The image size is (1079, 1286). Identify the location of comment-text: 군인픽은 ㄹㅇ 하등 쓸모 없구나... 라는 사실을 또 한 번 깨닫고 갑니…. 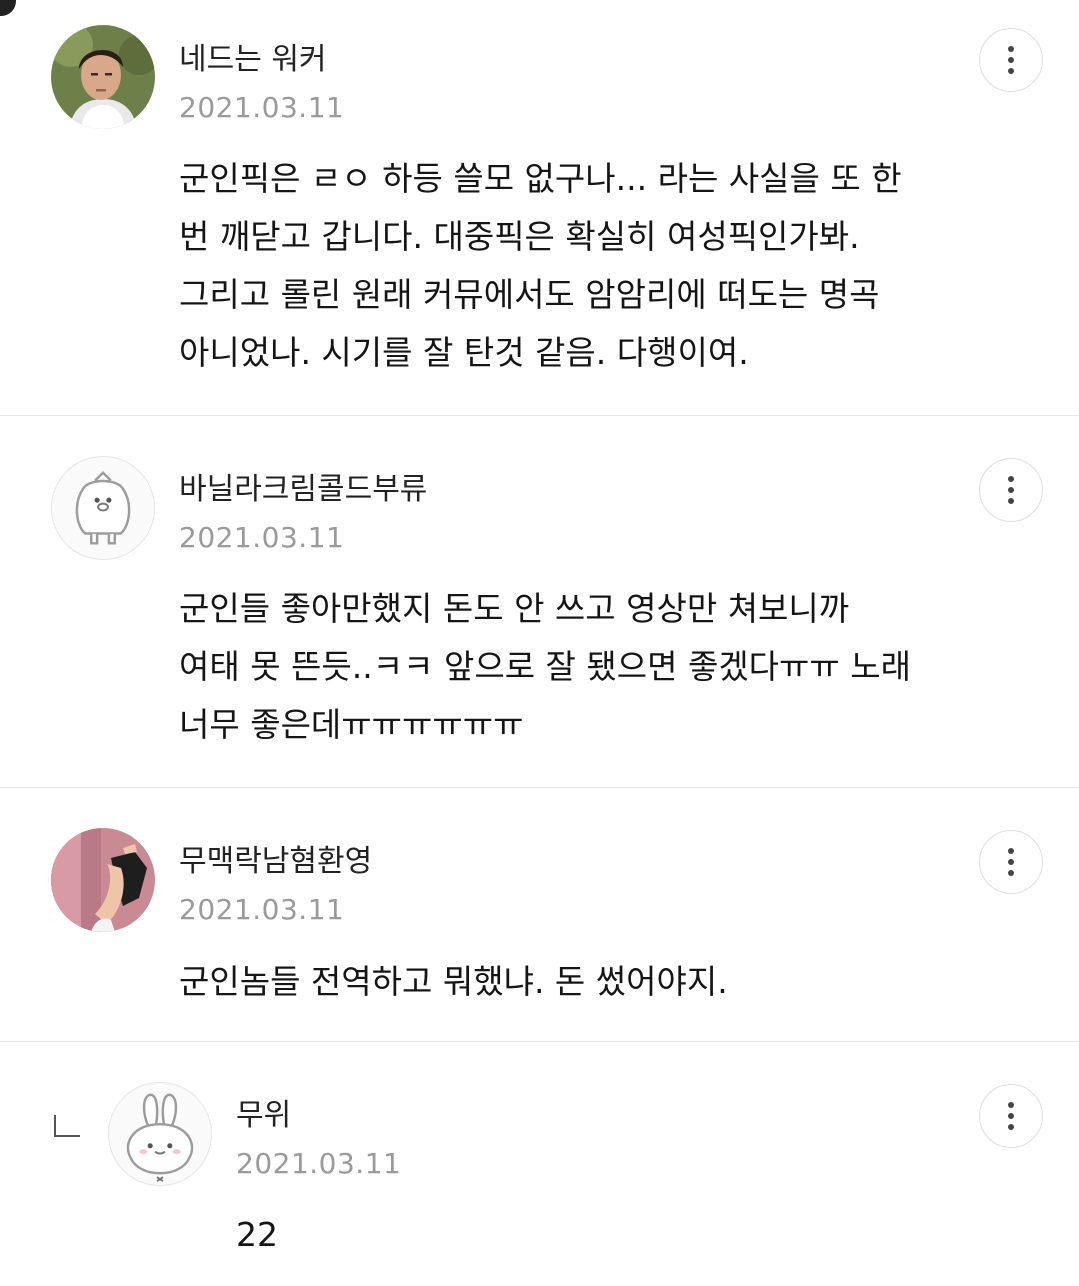
(540, 265).